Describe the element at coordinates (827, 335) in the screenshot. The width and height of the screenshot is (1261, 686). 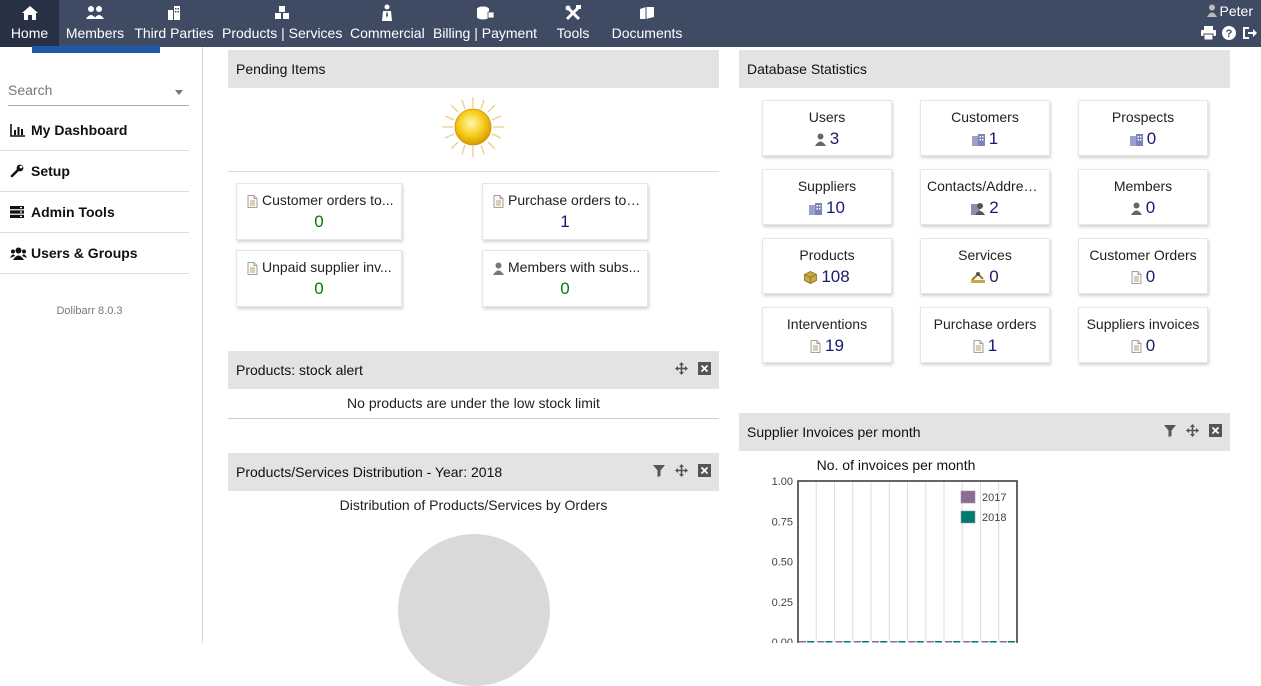
I see `stat-tile-interventions: Interventions 19` at that location.